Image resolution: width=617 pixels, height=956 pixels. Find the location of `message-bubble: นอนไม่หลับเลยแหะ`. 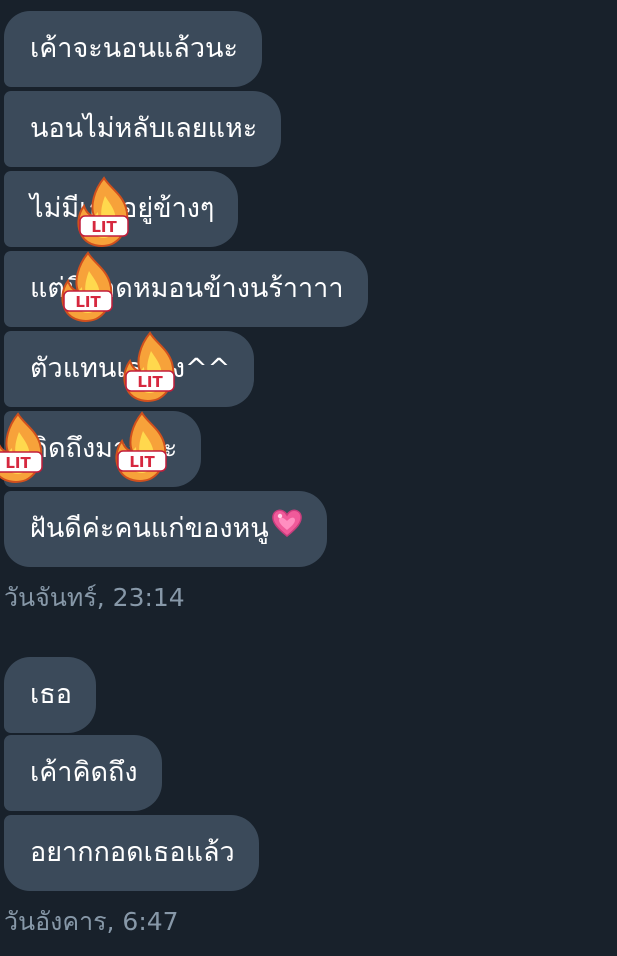

message-bubble: นอนไม่หลับเลยแหะ is located at coordinates (143, 129).